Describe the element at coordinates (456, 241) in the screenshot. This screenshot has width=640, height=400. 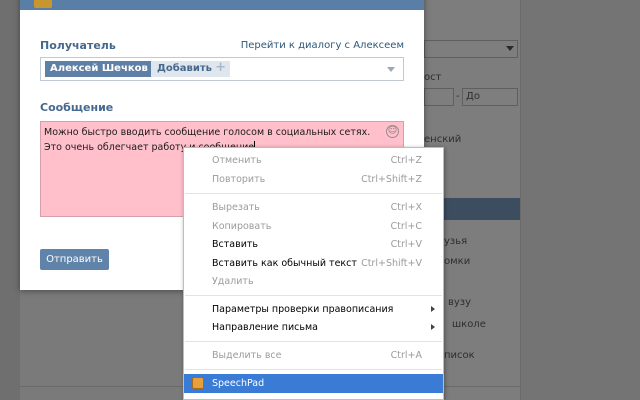
I see `background-text: узья` at that location.